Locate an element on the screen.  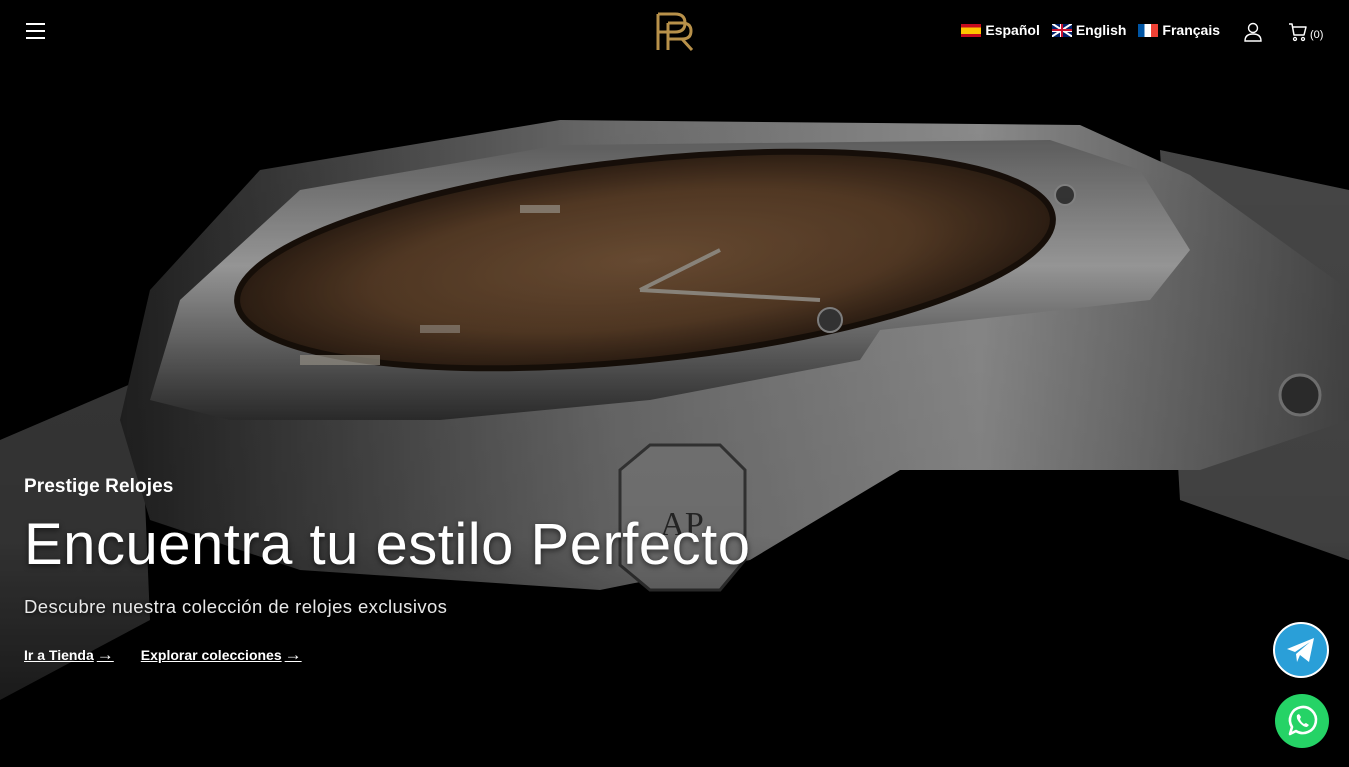
shopping-cart-icon is located at coordinates (1298, 32).